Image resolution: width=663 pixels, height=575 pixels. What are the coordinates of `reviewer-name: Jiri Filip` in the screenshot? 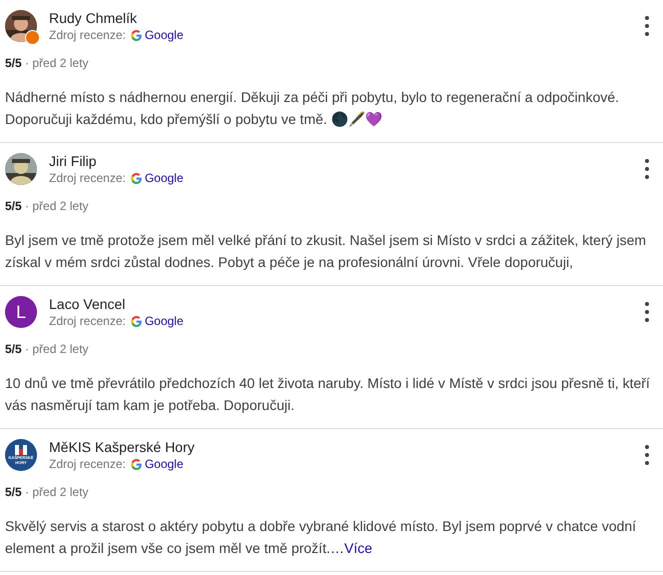 It's located at (339, 161).